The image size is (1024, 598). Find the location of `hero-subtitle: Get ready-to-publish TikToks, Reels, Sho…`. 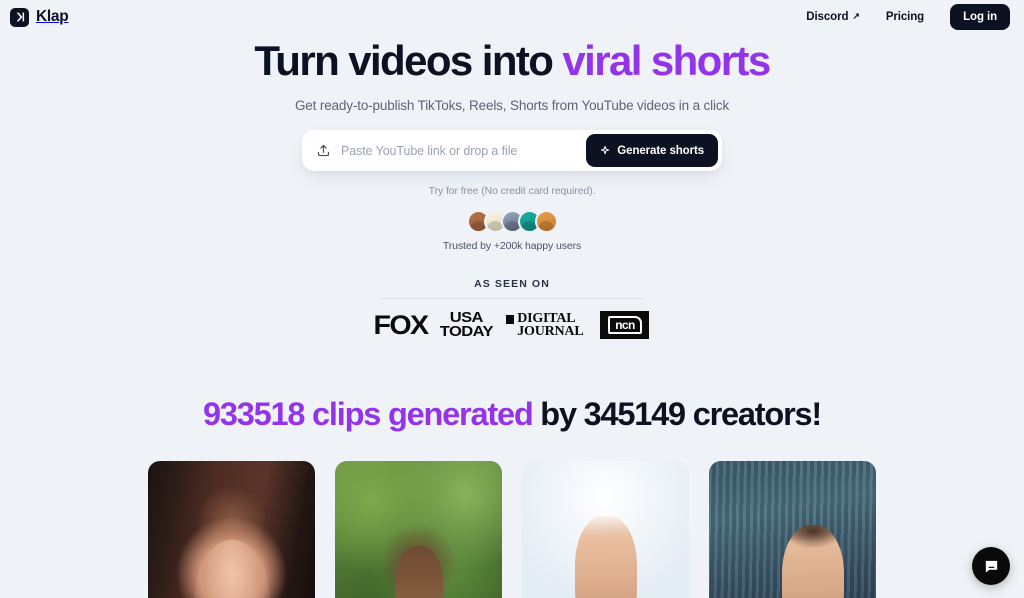

hero-subtitle: Get ready-to-publish TikToks, Reels, Sho… is located at coordinates (512, 106).